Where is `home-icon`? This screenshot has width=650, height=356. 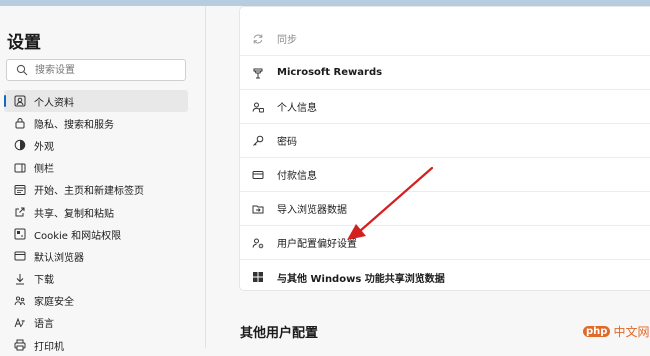
home-icon is located at coordinates (20, 189).